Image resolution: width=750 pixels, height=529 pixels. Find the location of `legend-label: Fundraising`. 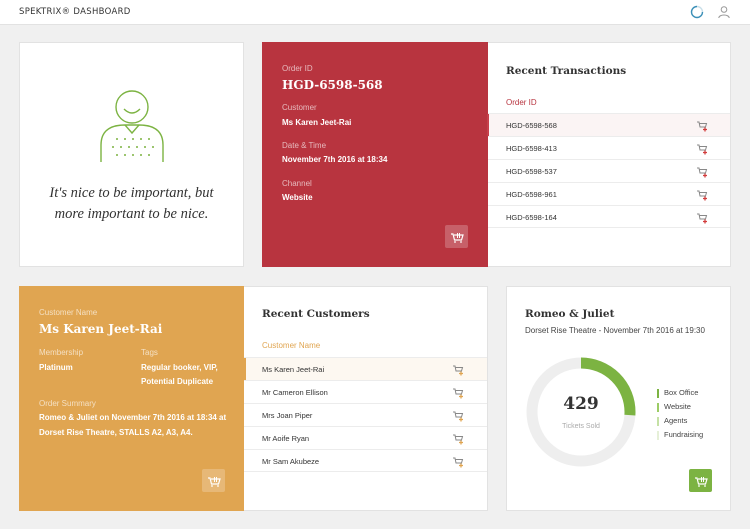

legend-label: Fundraising is located at coordinates (684, 434).